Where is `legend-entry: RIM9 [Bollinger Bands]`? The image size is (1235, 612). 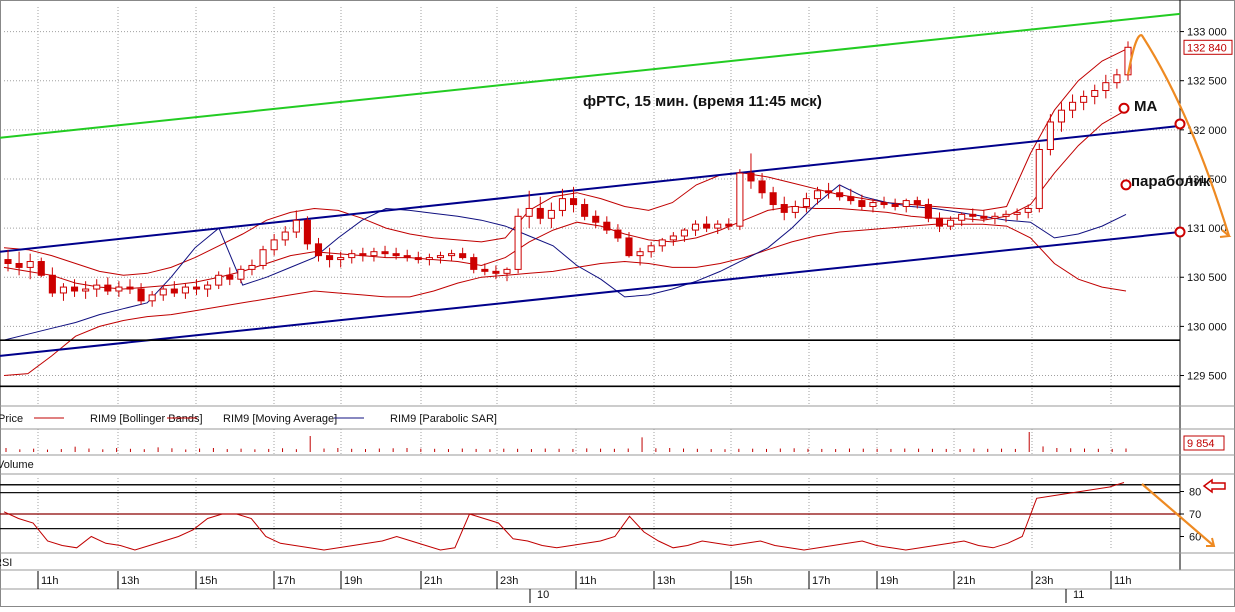
legend-entry: RIM9 [Bollinger Bands] is located at coordinates (146, 419).